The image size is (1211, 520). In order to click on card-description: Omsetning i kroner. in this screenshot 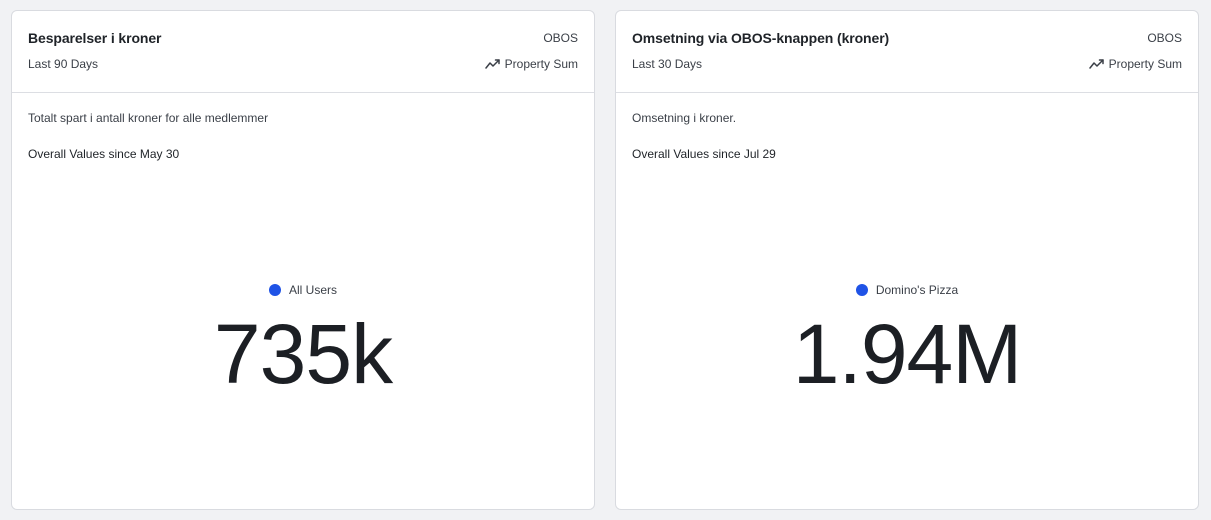, I will do `click(684, 118)`.